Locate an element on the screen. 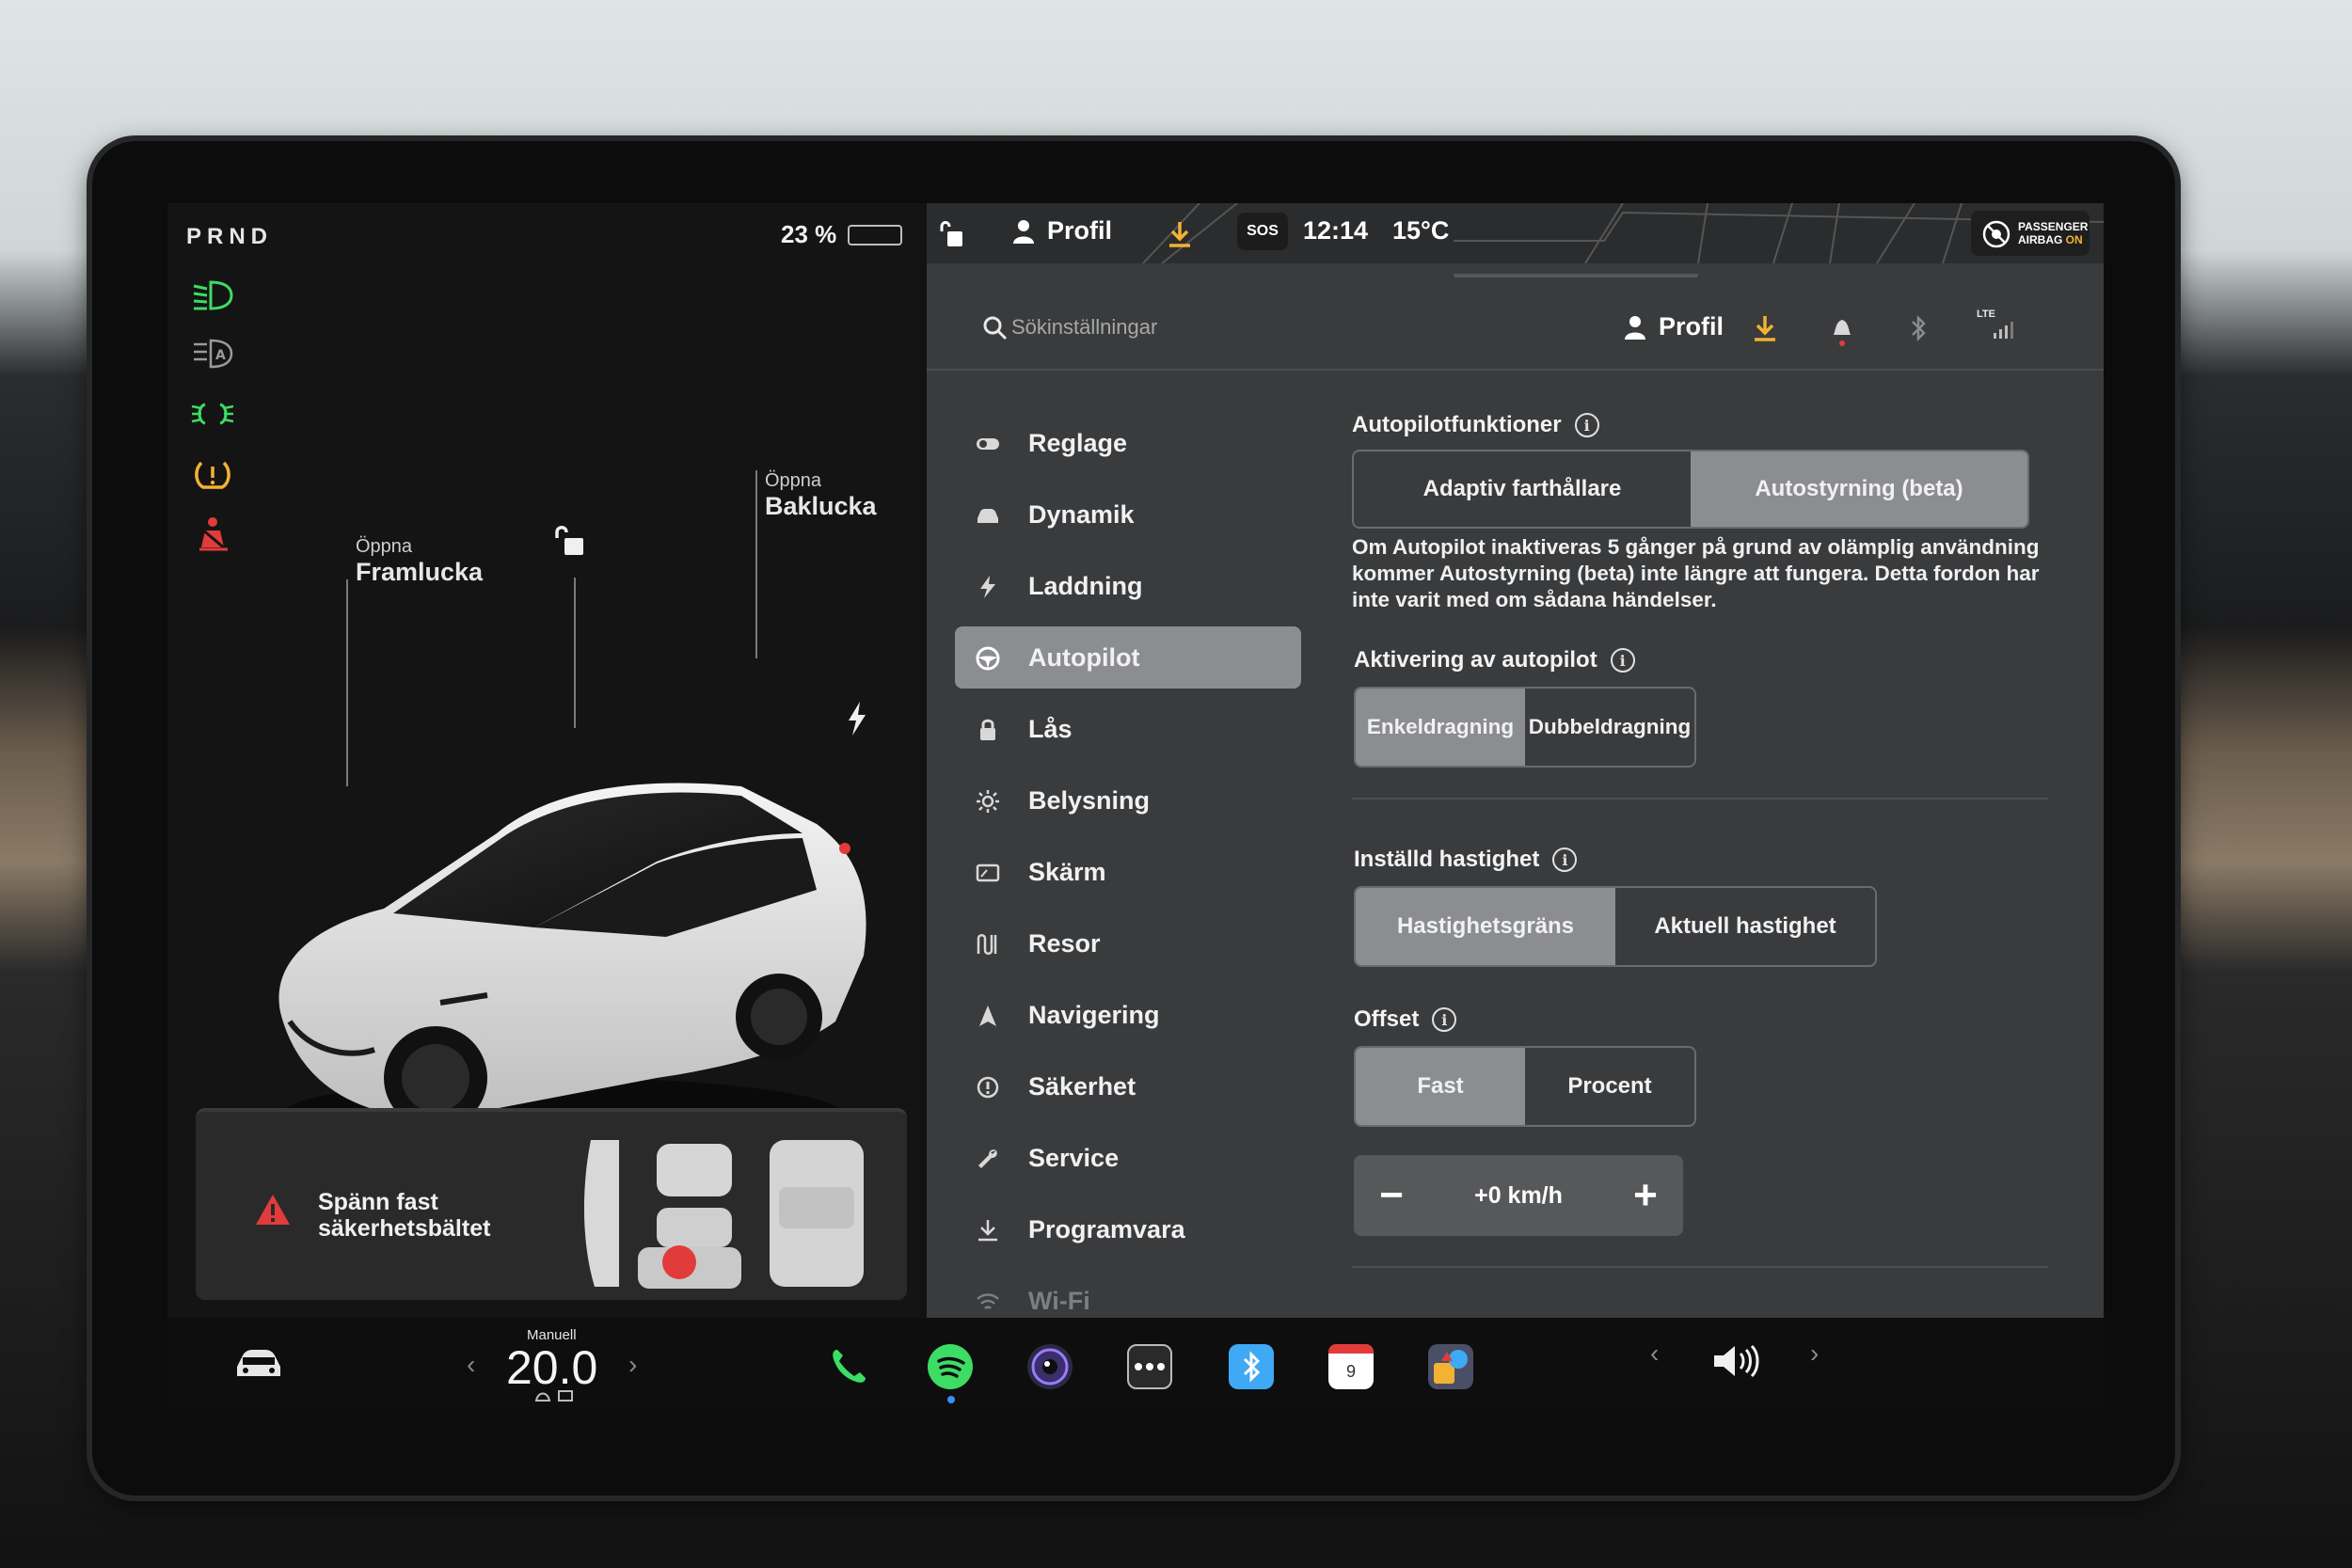  option-autosteer: Autostyrning (beta) is located at coordinates (1859, 489).